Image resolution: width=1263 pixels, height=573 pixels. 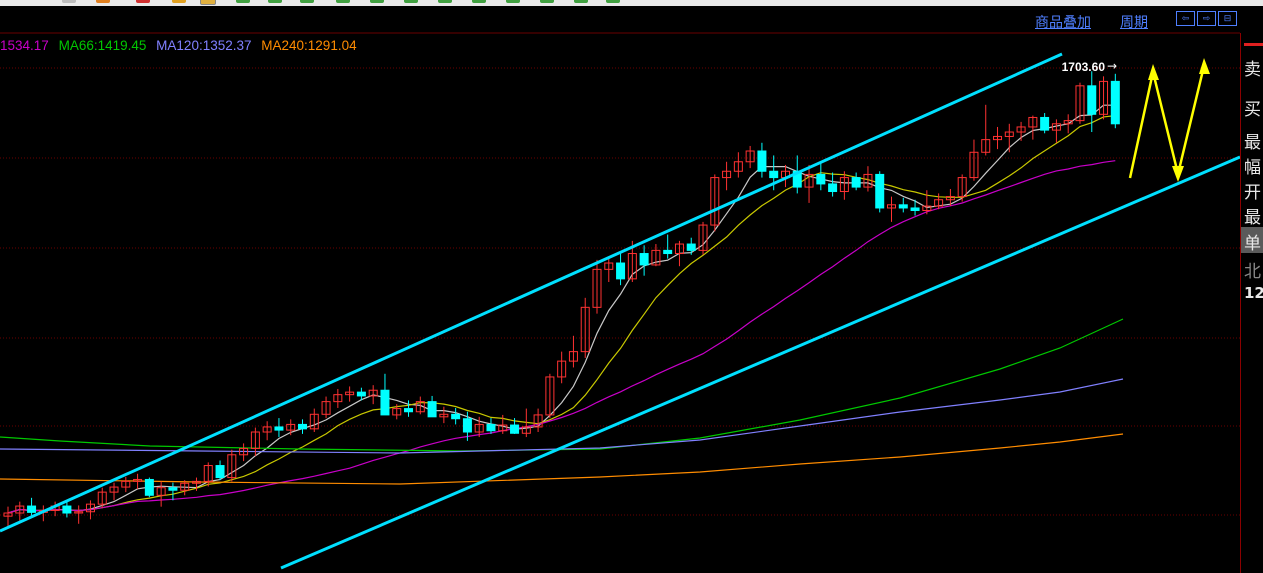 I want to click on forecast-zigzag, so click(x=1167, y=122).